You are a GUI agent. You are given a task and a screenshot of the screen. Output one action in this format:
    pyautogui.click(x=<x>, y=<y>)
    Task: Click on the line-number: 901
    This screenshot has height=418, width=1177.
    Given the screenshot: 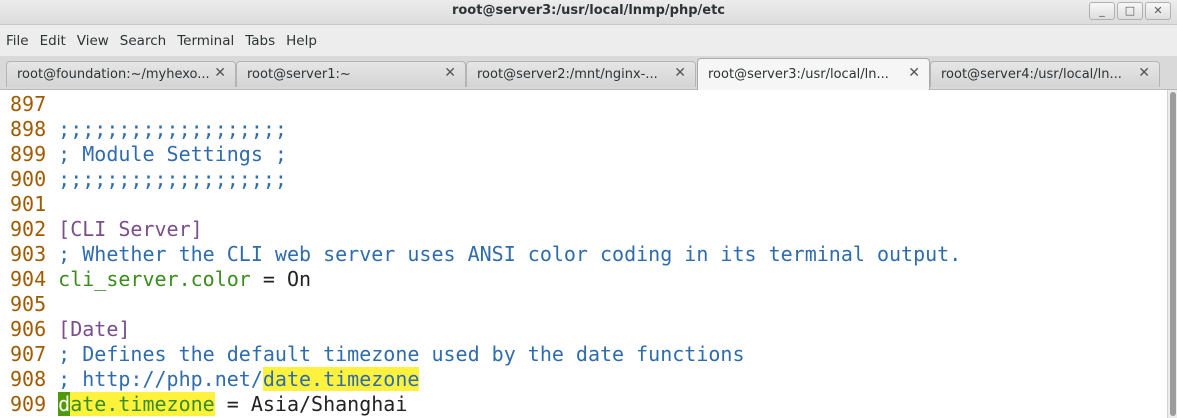 What is the action you would take?
    pyautogui.click(x=28, y=204)
    